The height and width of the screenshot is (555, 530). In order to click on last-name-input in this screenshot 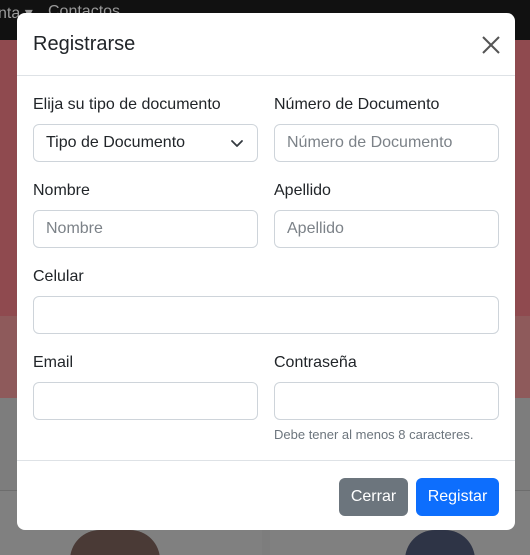, I will do `click(386, 229)`.